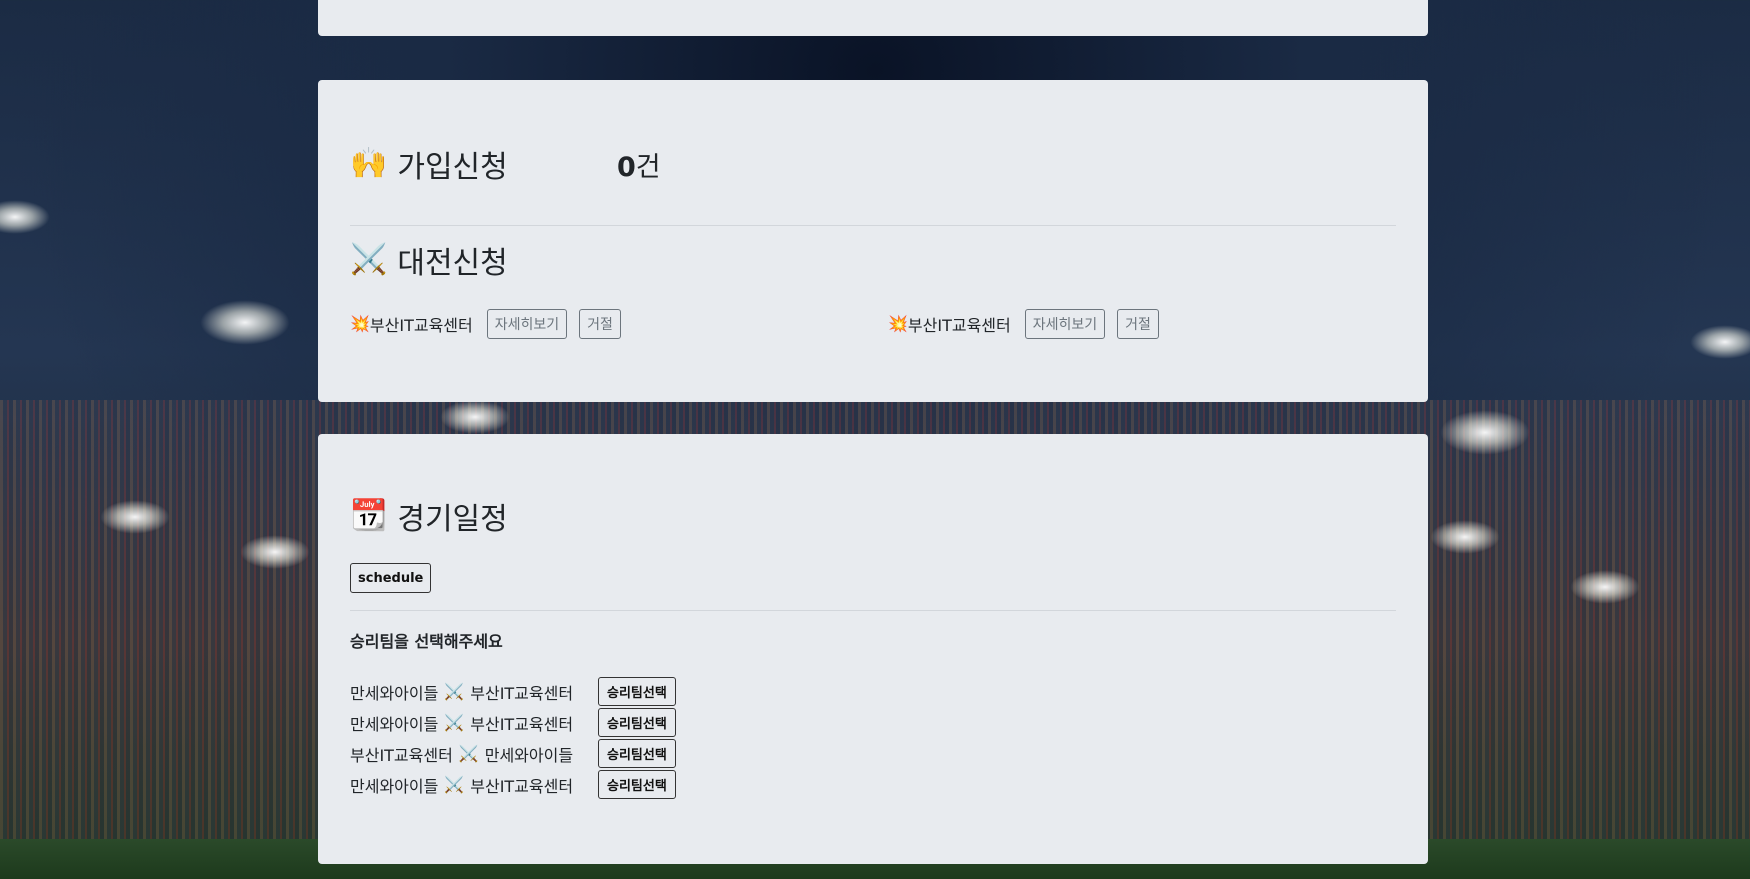 This screenshot has height=879, width=1750. What do you see at coordinates (873, 18) in the screenshot?
I see `top-panel` at bounding box center [873, 18].